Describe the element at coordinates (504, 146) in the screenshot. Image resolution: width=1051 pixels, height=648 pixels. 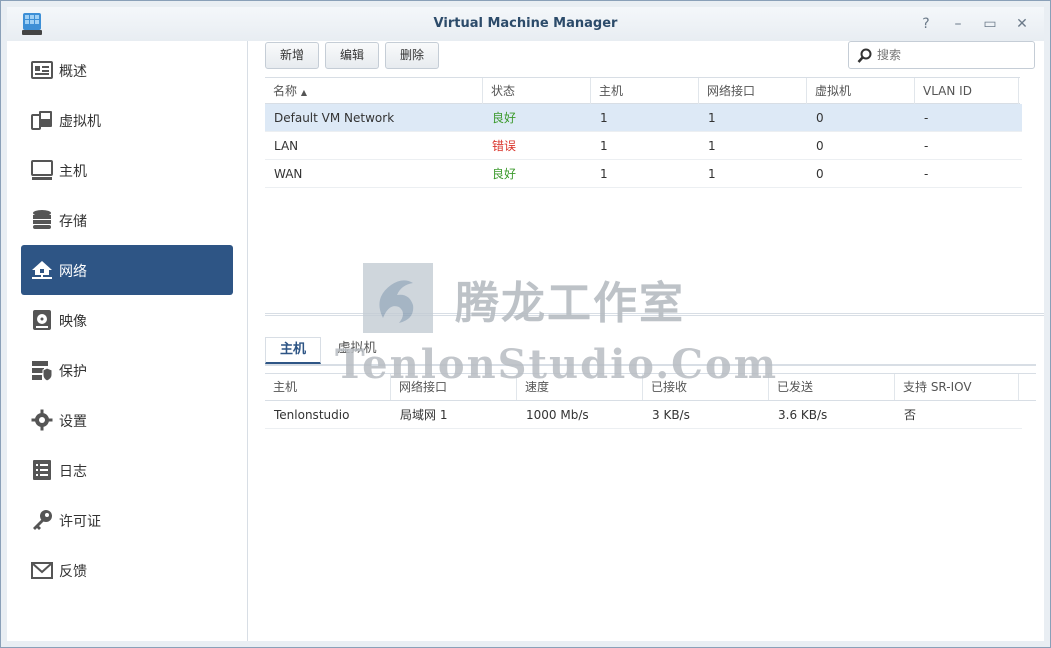
I see `cell-status: 错误` at that location.